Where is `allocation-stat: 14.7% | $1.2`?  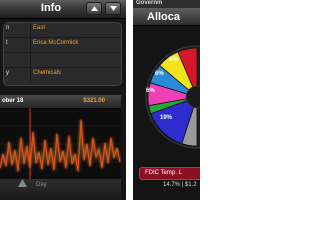 allocation-stat: 14.7% | $1.2 is located at coordinates (180, 185).